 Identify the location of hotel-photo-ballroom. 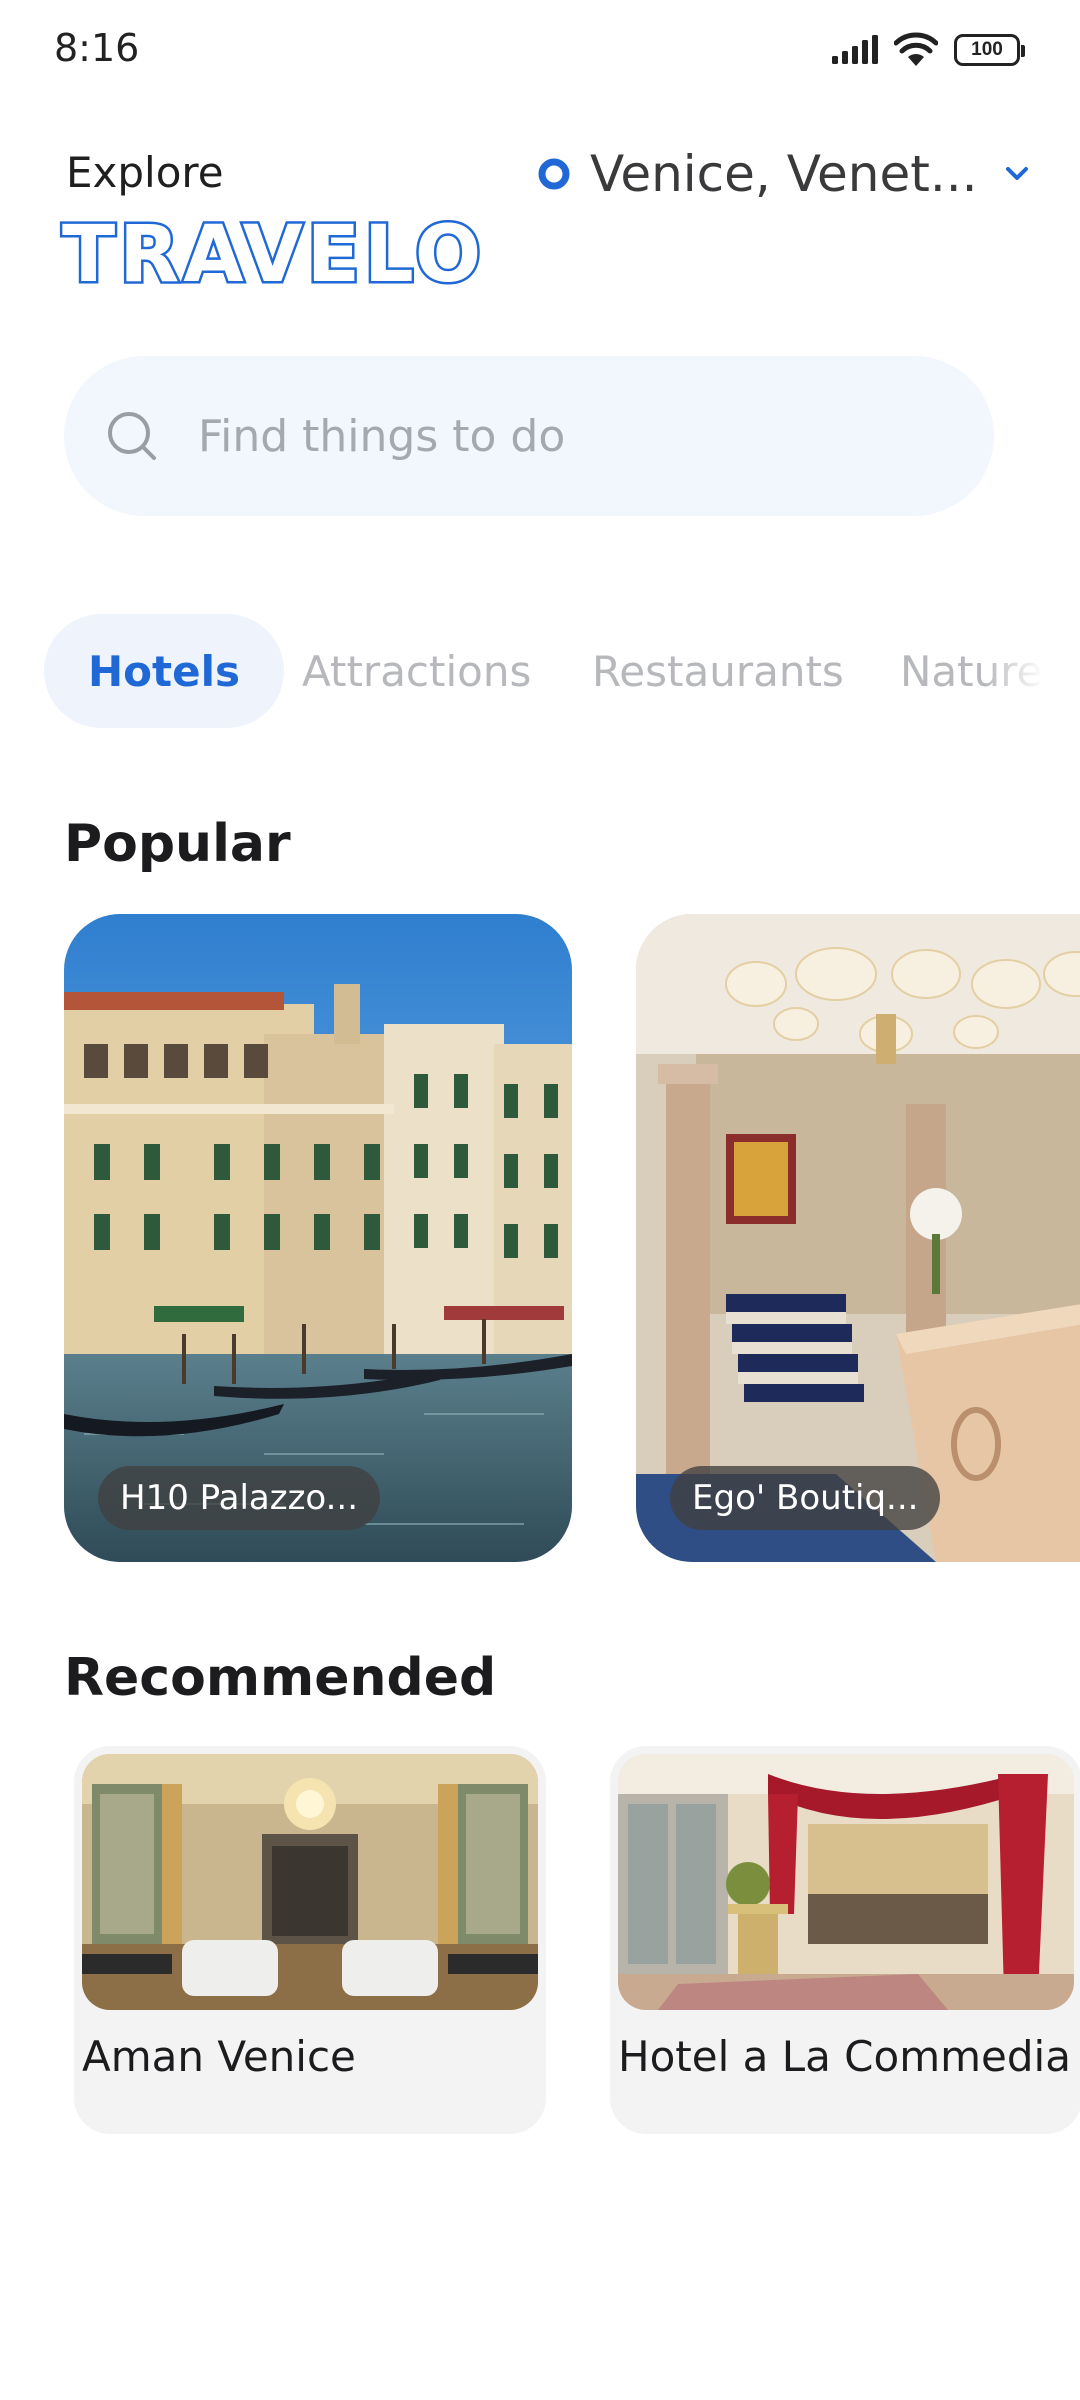
(310, 1882).